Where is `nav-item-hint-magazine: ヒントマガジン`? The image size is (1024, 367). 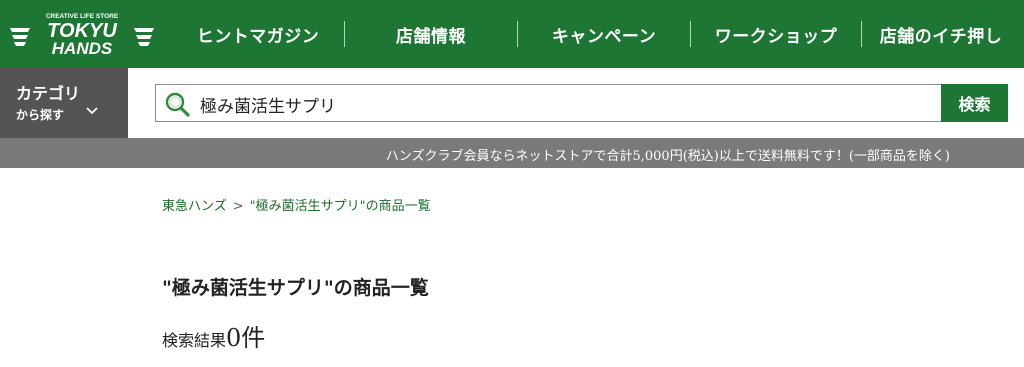
nav-item-hint-magazine: ヒントマガジン is located at coordinates (258, 34).